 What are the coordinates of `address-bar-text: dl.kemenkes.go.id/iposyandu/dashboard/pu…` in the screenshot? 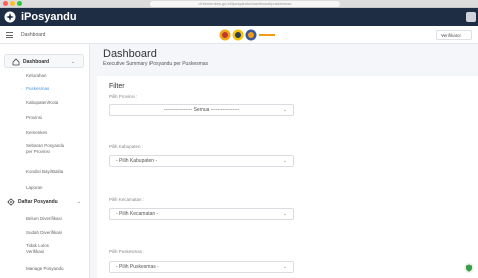 It's located at (245, 3).